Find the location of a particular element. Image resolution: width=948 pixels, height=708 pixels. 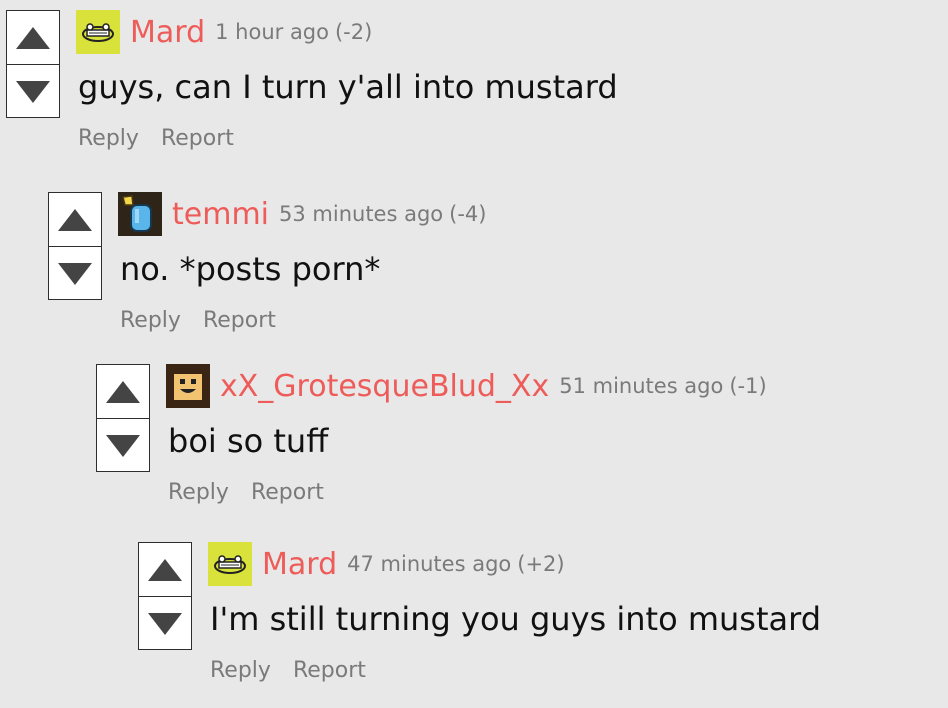

face-avatar-icon is located at coordinates (188, 386).